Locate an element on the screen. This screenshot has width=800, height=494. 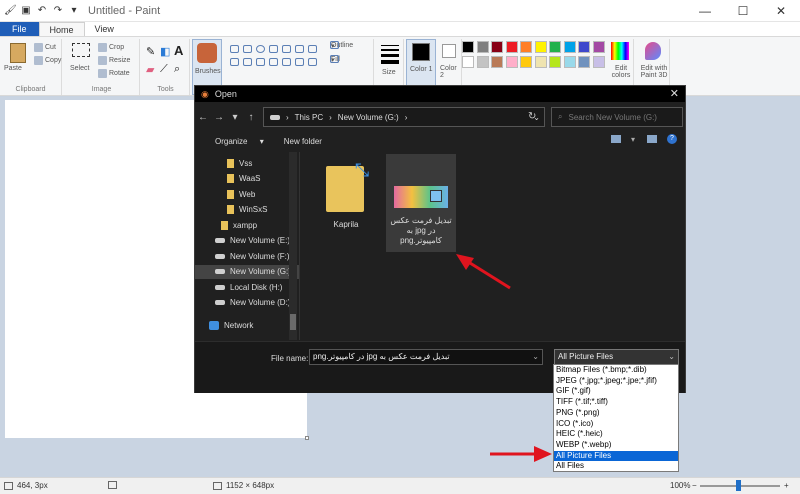
paste-button: Paste is located at coordinates (13, 68).